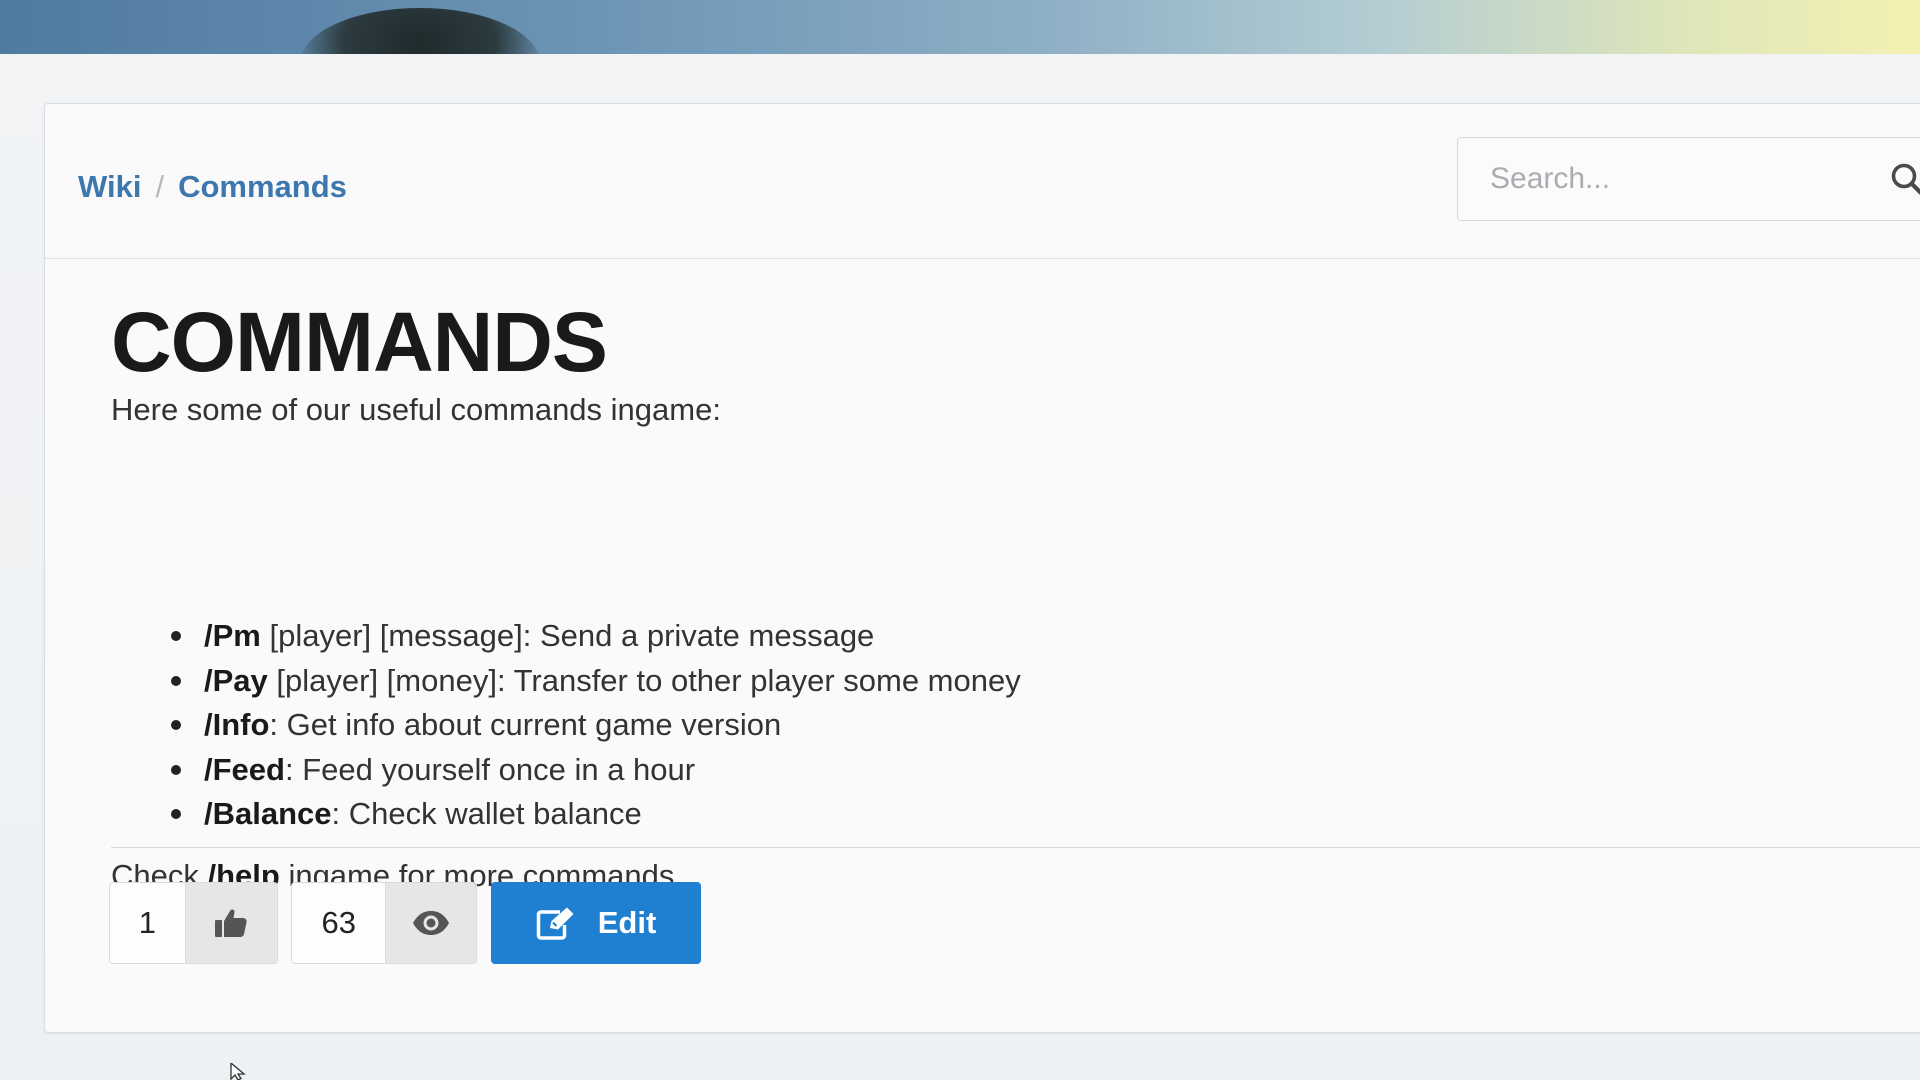  I want to click on like-counter: 1, so click(193, 923).